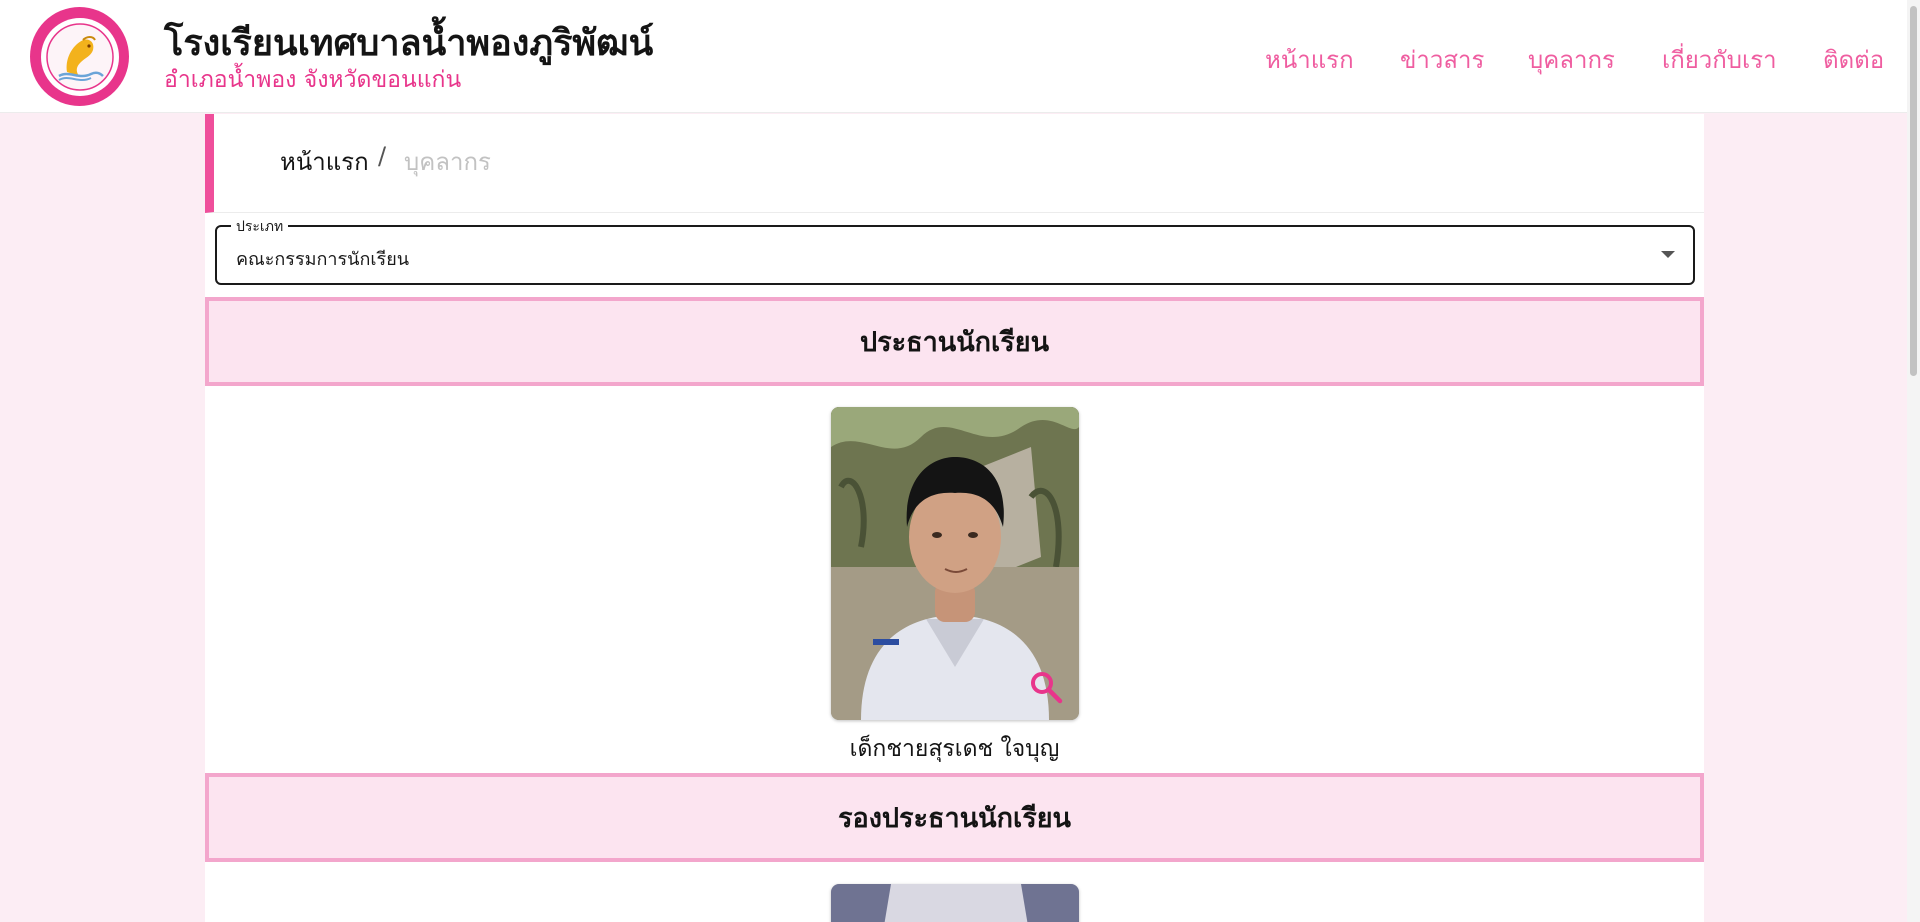  What do you see at coordinates (323, 259) in the screenshot?
I see `category-select-value: คณะกรรมการนักเรียน` at bounding box center [323, 259].